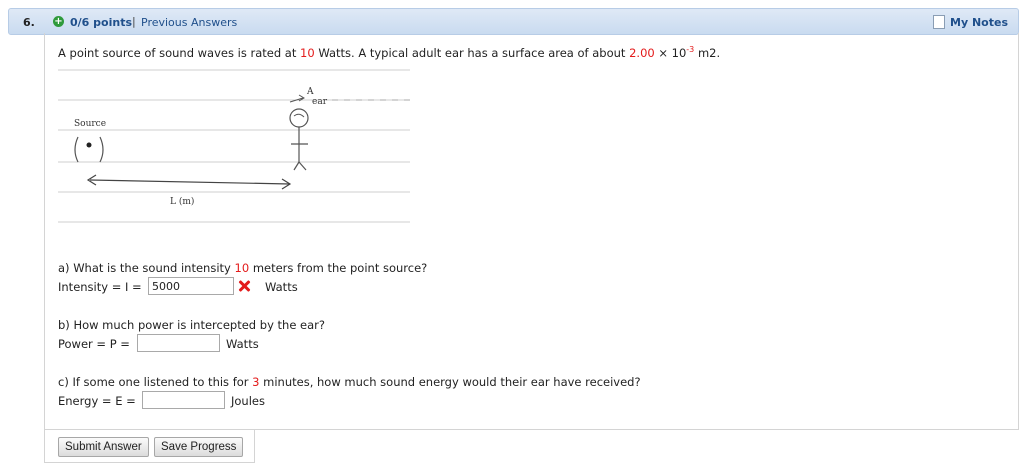 The height and width of the screenshot is (472, 1024). What do you see at coordinates (189, 22) in the screenshot?
I see `previous-answers-link: Previous Answers` at bounding box center [189, 22].